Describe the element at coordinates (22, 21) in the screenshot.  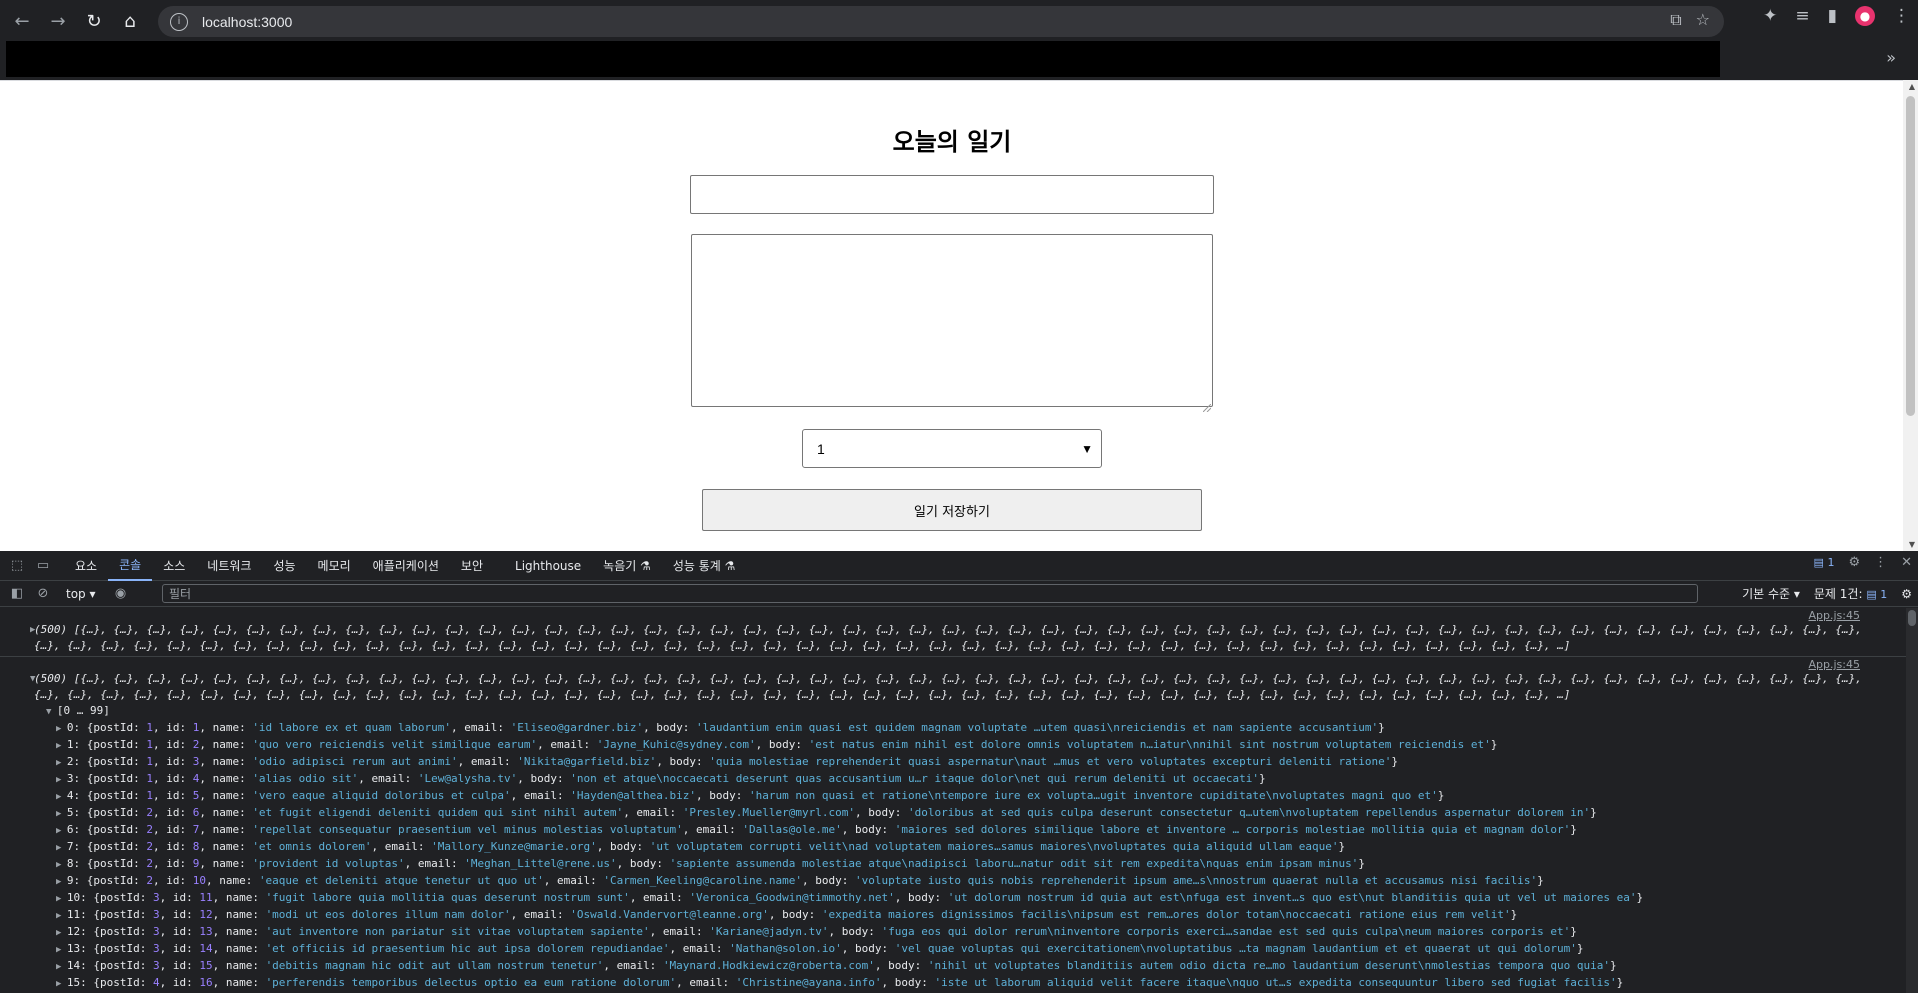
I see `back-icon: ←` at that location.